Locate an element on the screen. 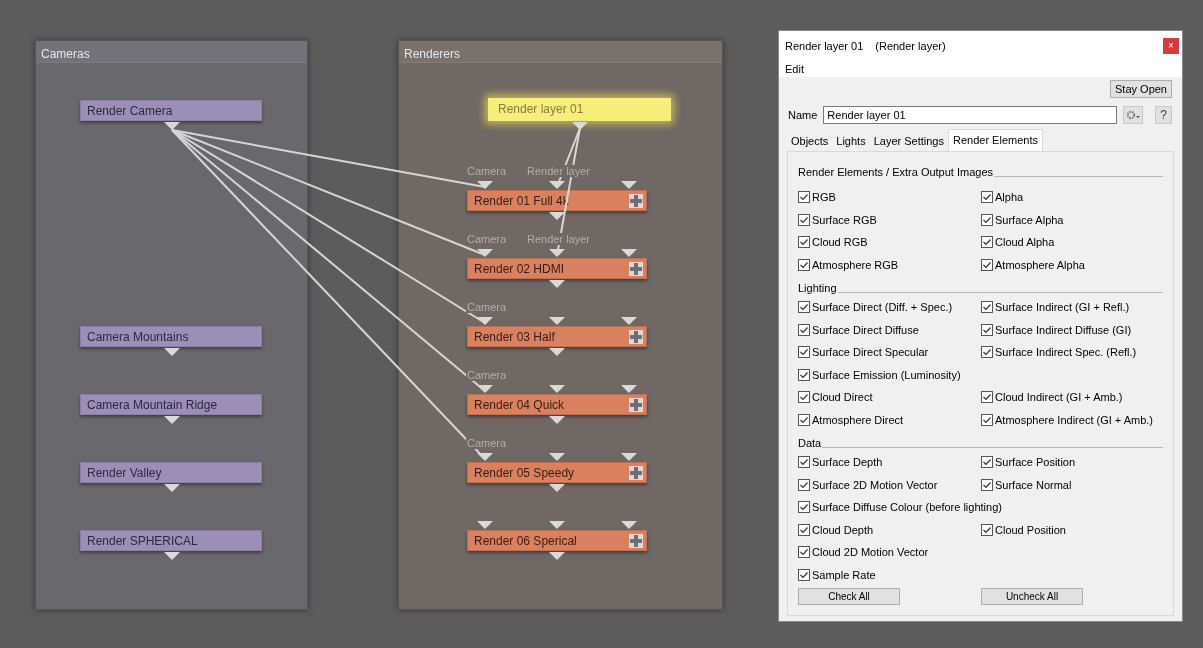 This screenshot has width=1203, height=648. action-button: Check All is located at coordinates (849, 596).